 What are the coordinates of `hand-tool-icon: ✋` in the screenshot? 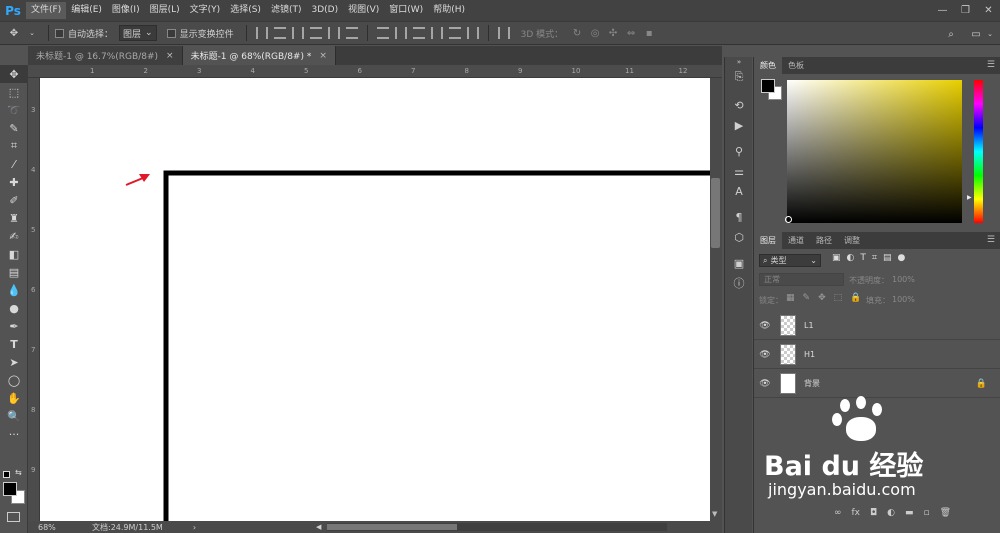 It's located at (14, 398).